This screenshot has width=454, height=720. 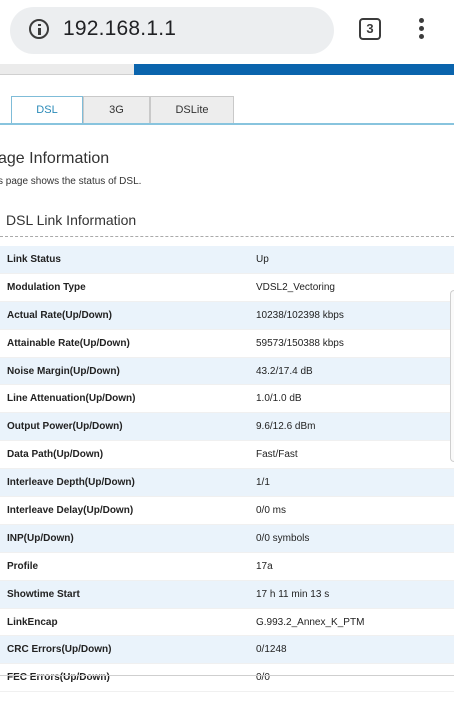 I want to click on row-value: Up, so click(x=355, y=260).